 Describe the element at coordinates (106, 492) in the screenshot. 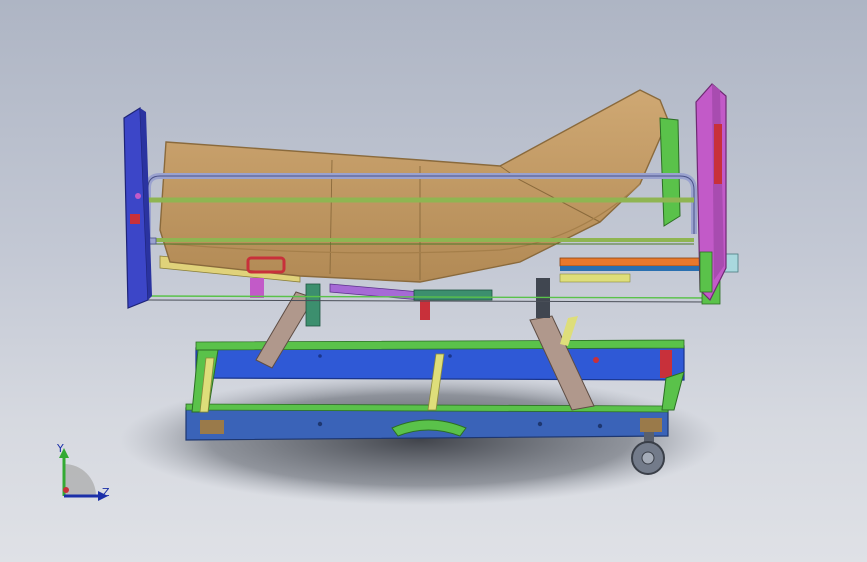

I see `z-axis-label: Z` at that location.